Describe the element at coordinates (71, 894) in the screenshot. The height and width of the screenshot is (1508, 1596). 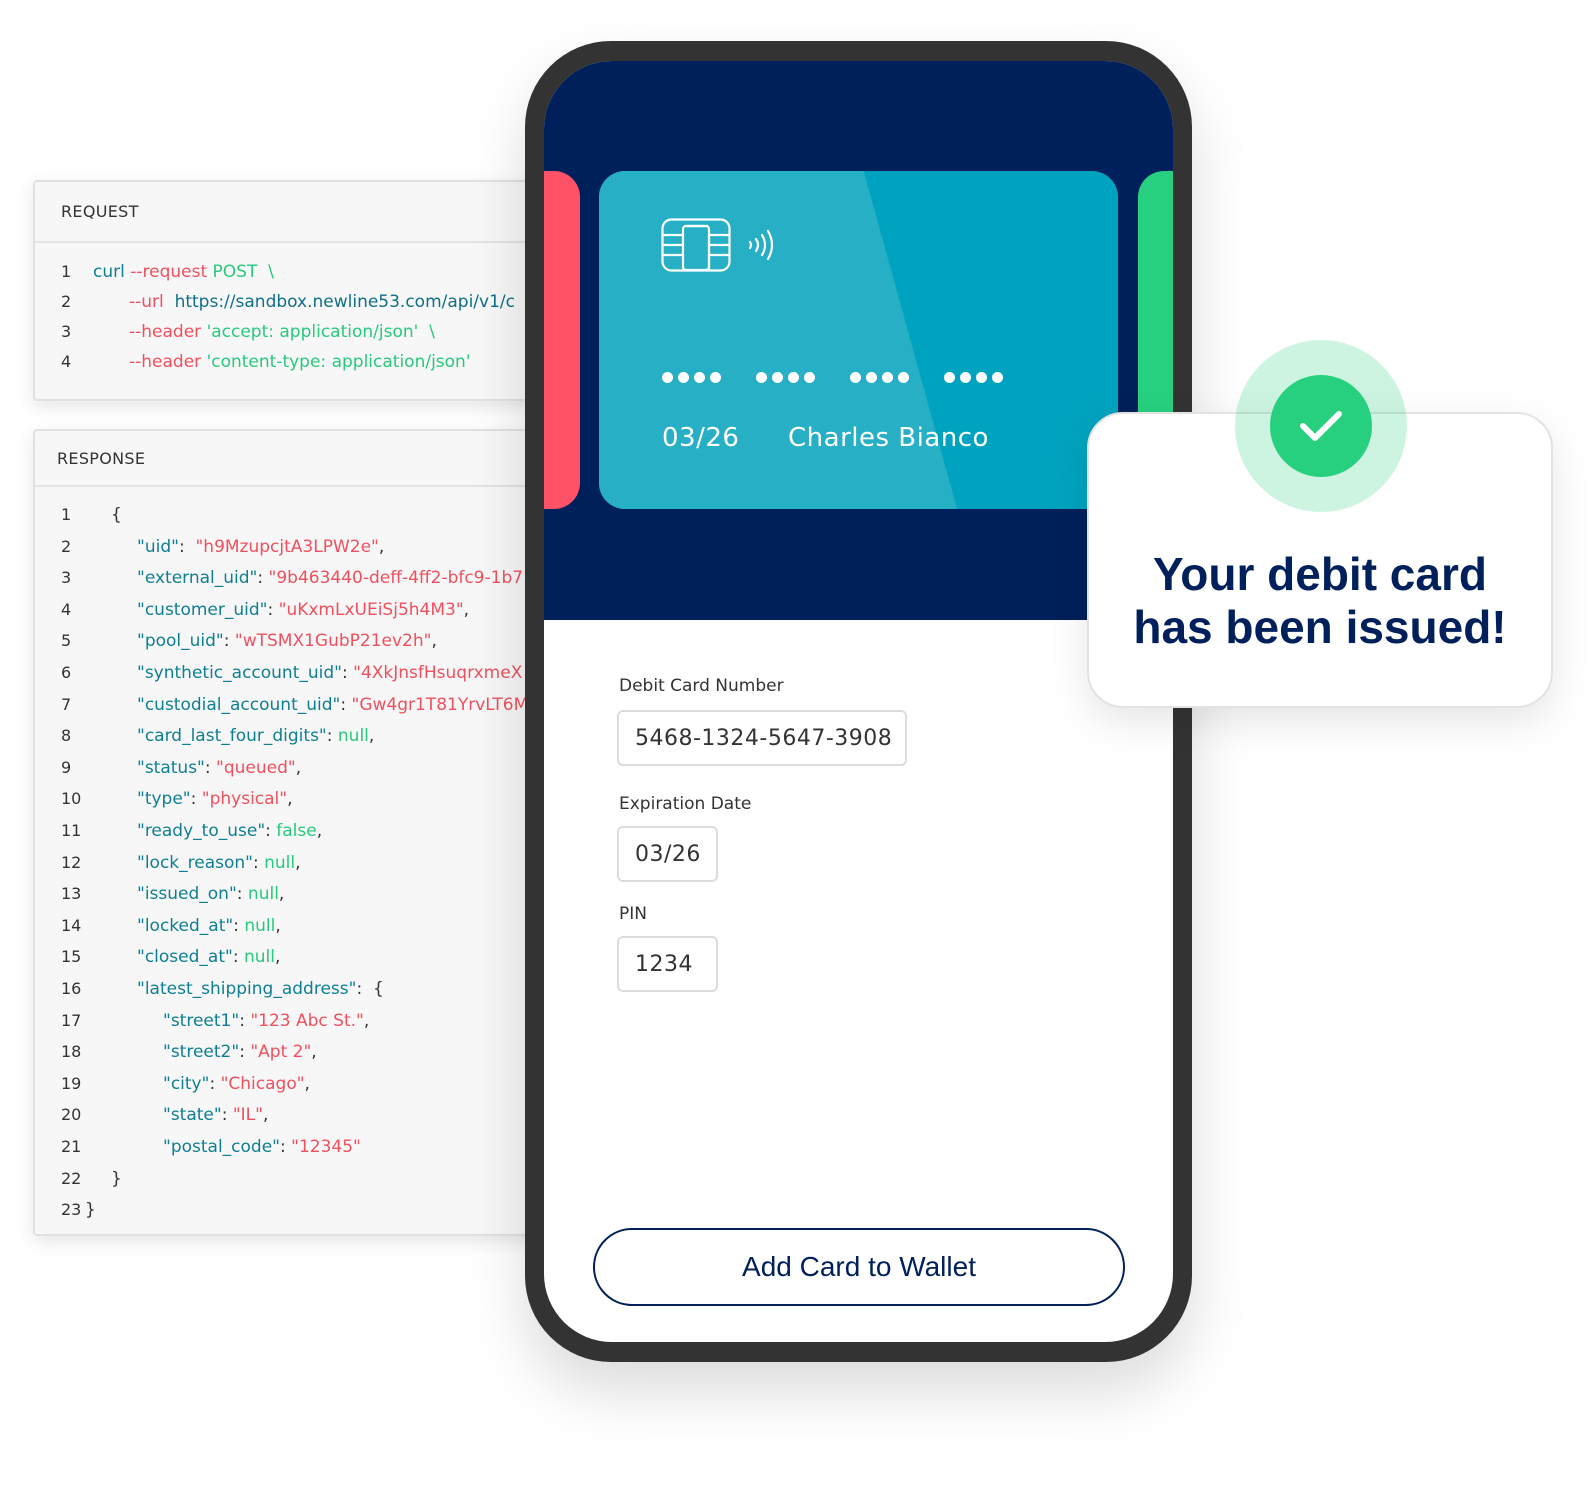
I see `line-number: 13` at that location.